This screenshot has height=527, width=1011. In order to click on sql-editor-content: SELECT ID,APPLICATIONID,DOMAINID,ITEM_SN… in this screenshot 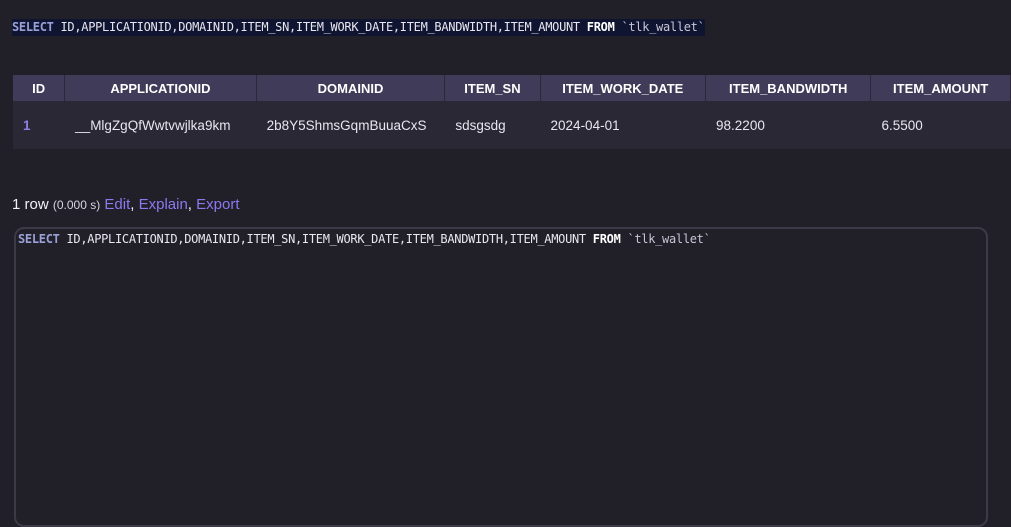, I will do `click(364, 239)`.